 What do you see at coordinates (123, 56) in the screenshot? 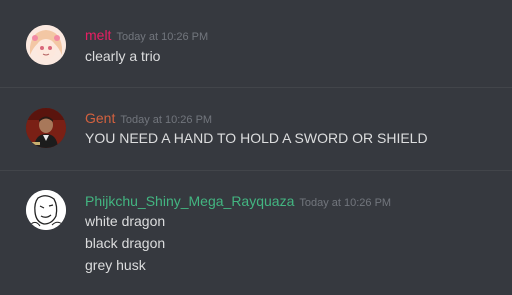
I see `message-text: clearly a trio` at bounding box center [123, 56].